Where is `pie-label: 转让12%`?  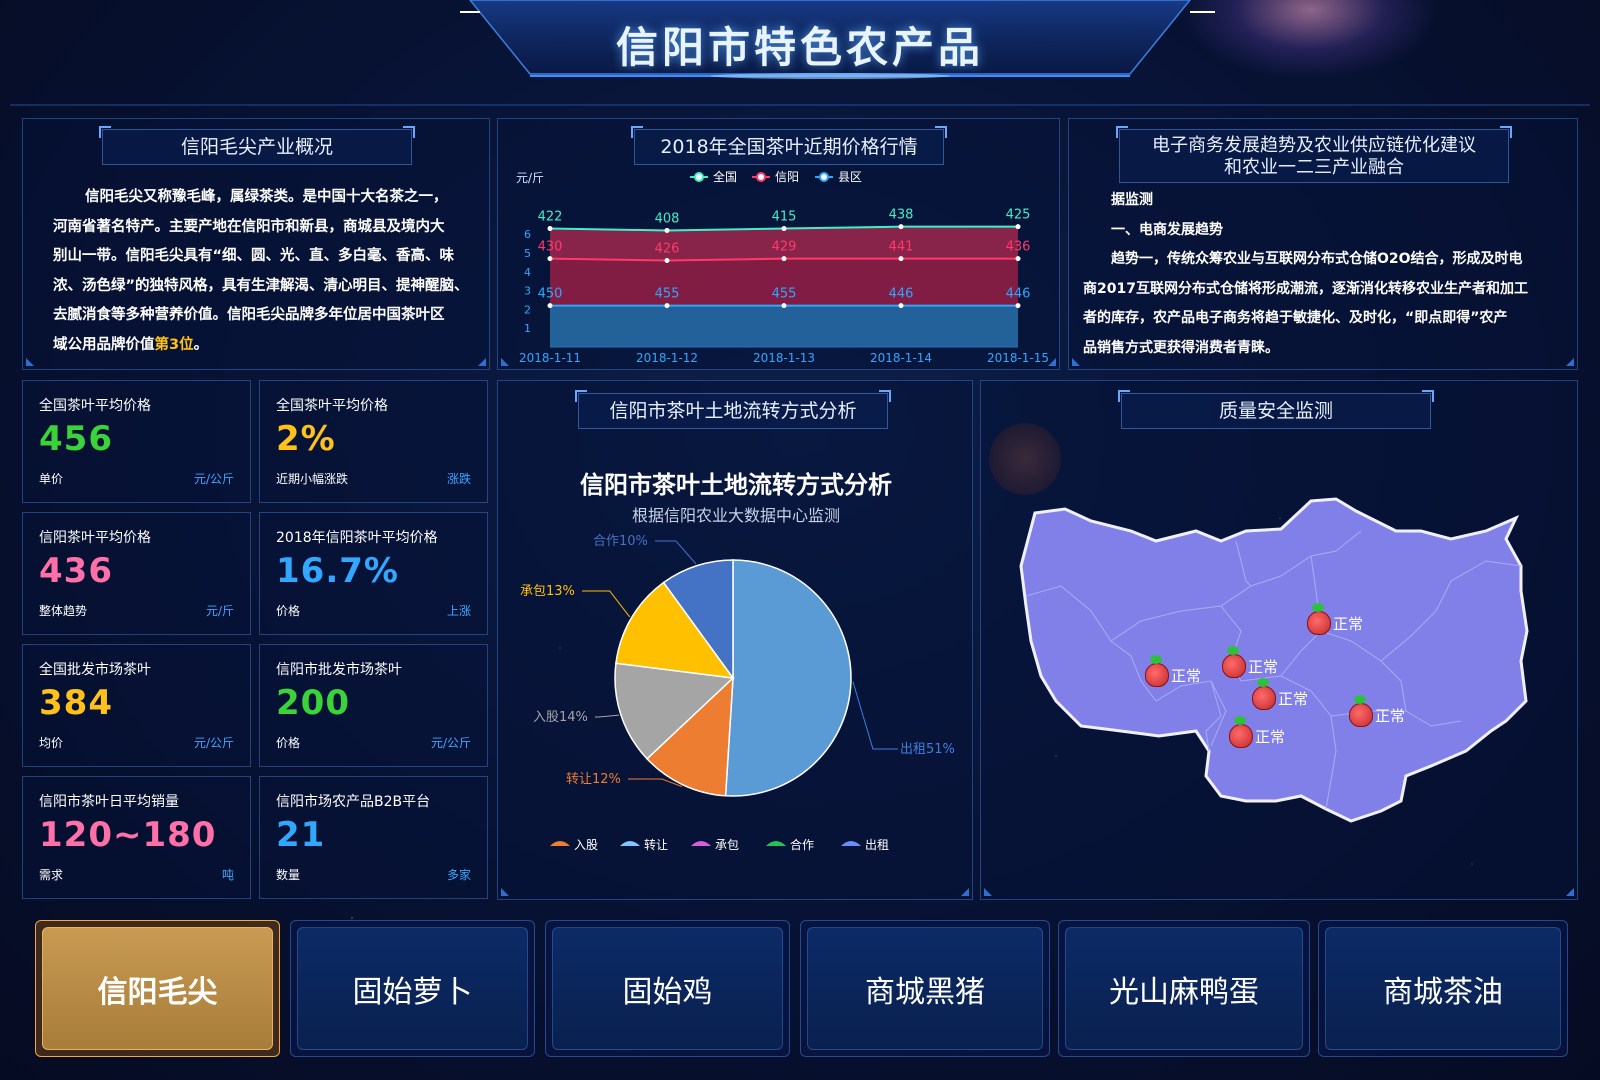 pie-label: 转让12% is located at coordinates (593, 779).